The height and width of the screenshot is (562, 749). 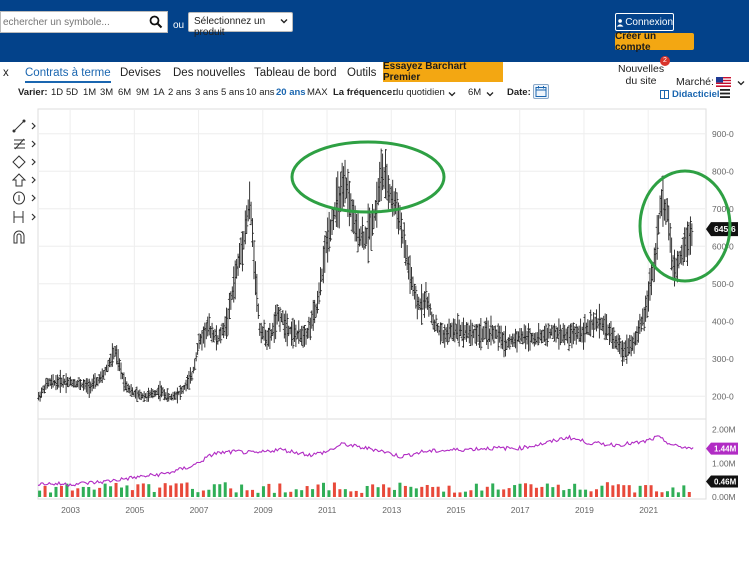 What do you see at coordinates (641, 75) in the screenshot?
I see `site-news-link: Nouvelles du site` at bounding box center [641, 75].